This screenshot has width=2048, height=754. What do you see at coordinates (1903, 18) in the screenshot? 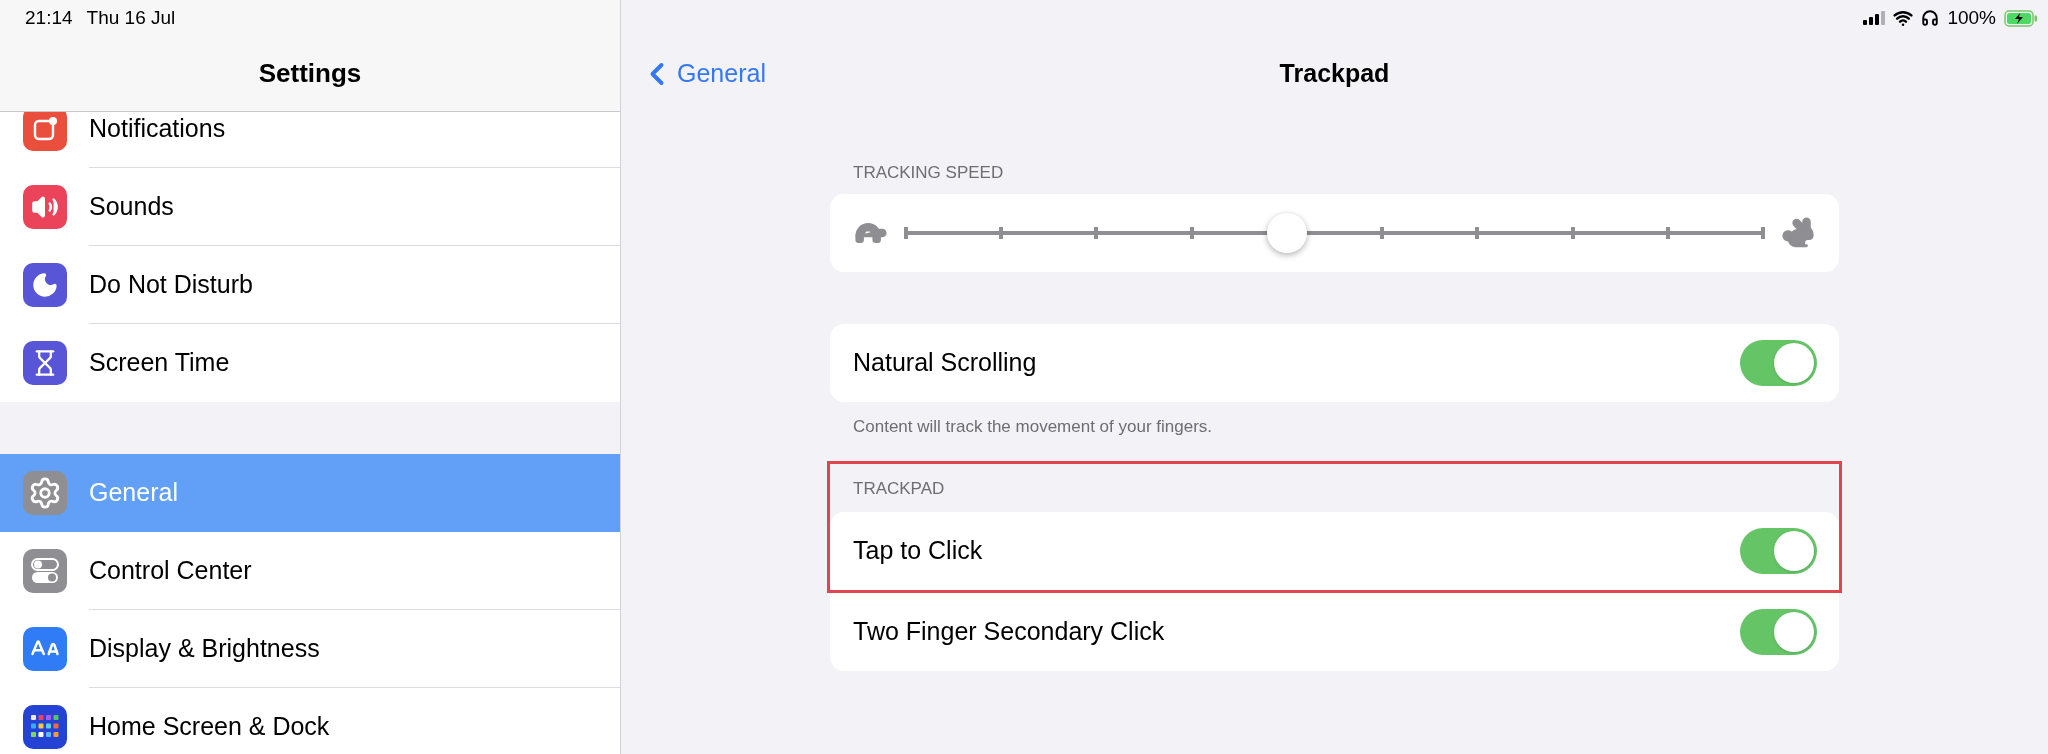
I see `wifi-icon` at bounding box center [1903, 18].